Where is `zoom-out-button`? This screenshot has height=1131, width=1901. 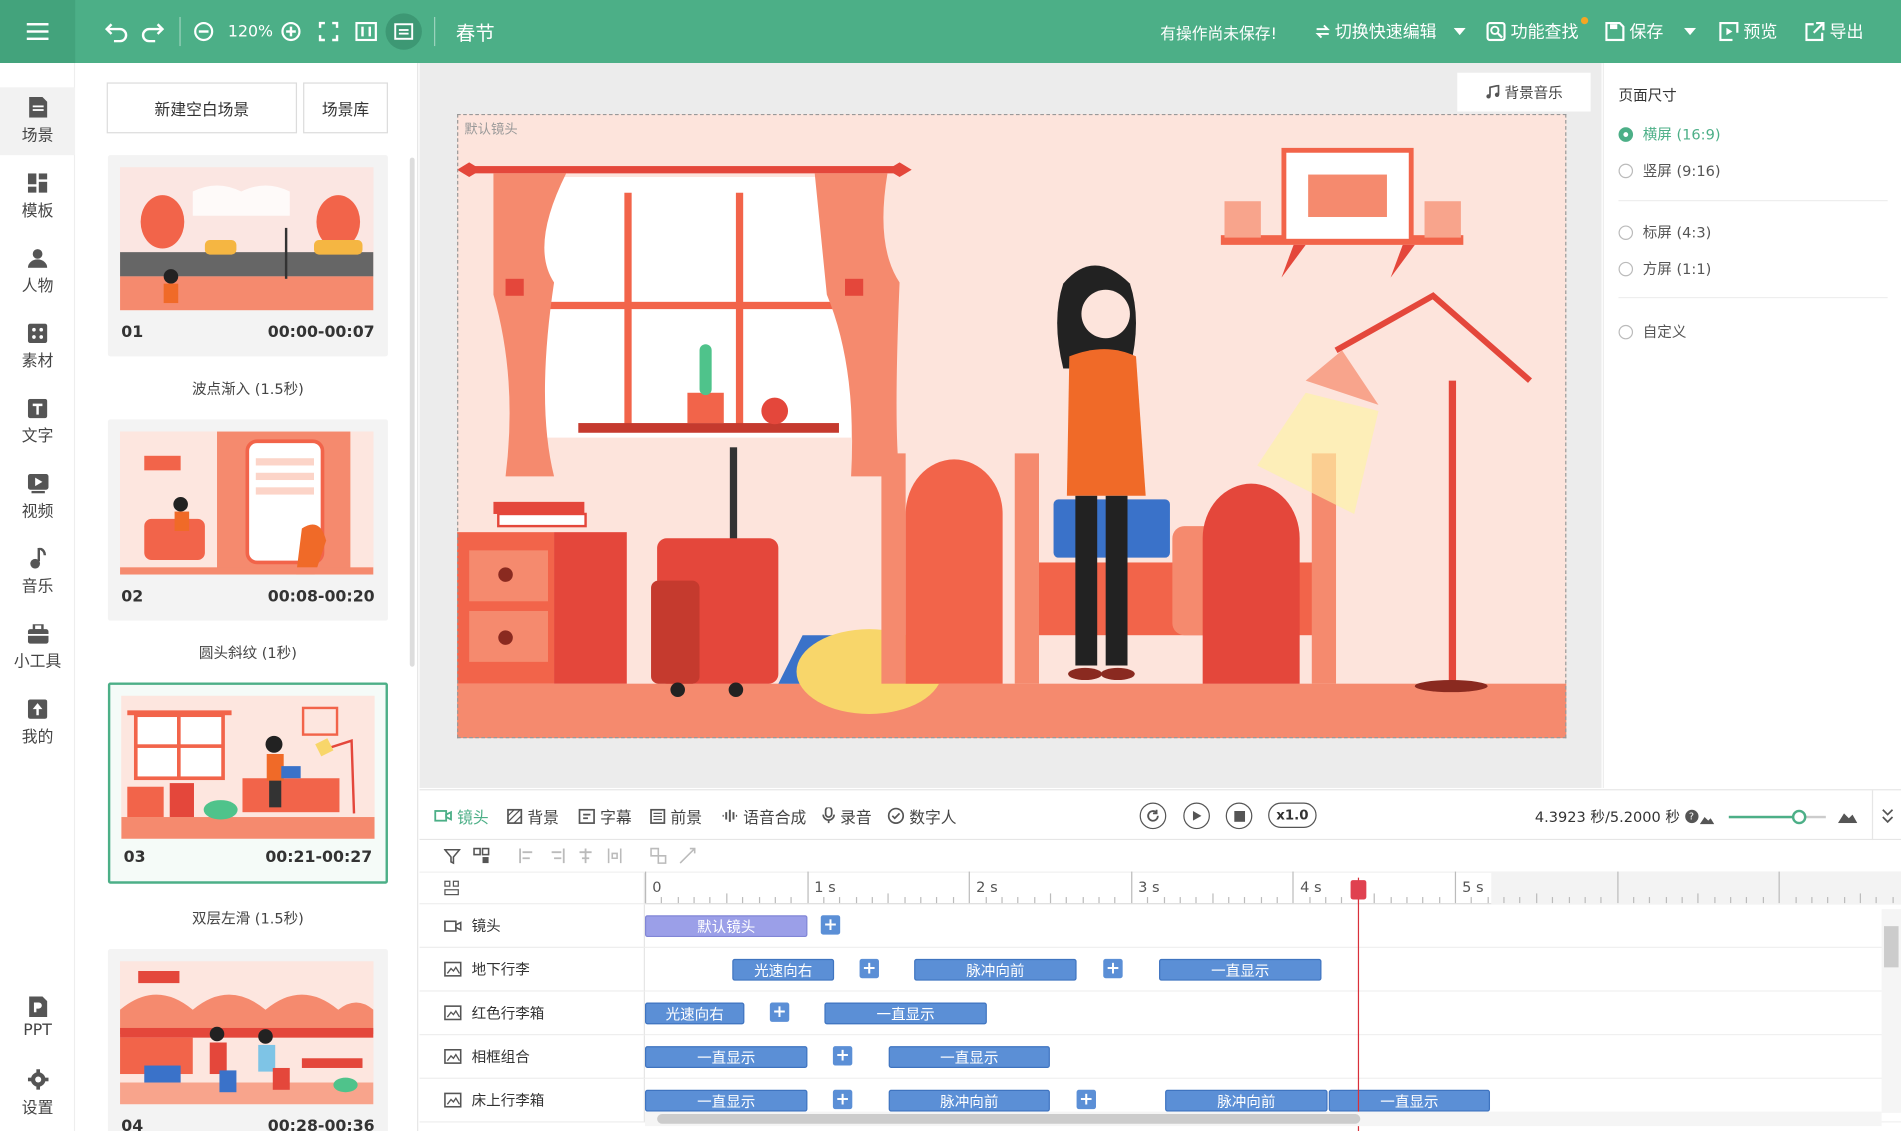
zoom-out-button is located at coordinates (204, 31).